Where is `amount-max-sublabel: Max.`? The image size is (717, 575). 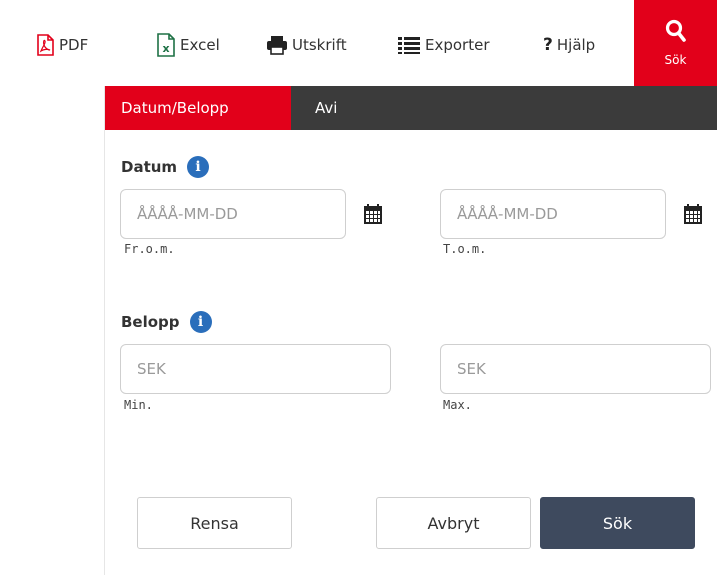
amount-max-sublabel: Max. is located at coordinates (457, 405).